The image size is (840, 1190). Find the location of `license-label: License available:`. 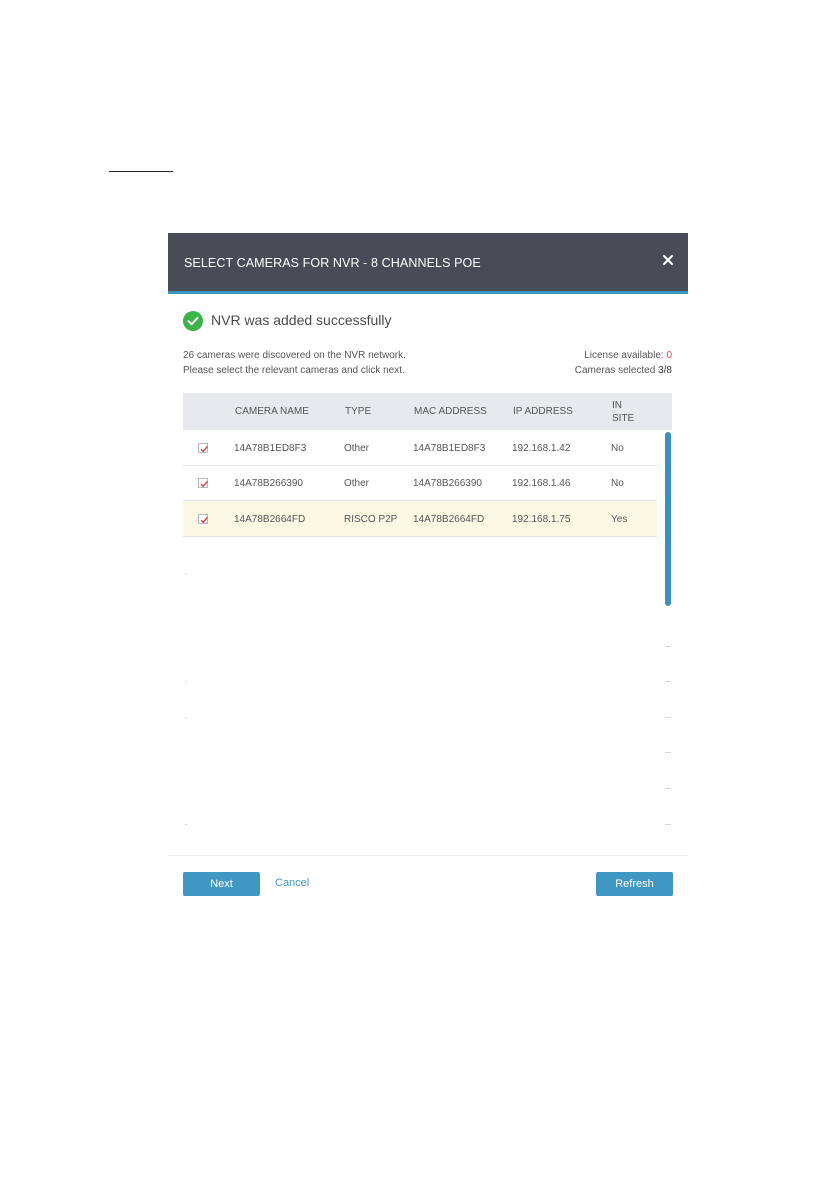

license-label: License available: is located at coordinates (624, 355).